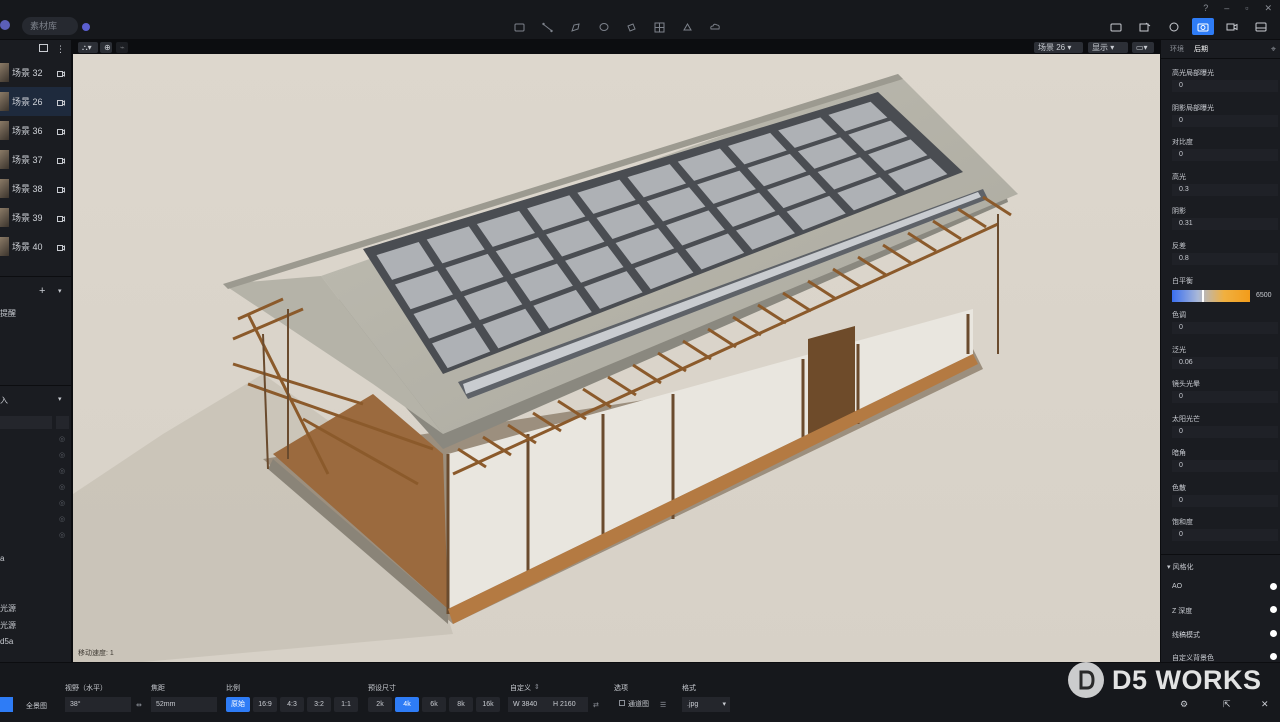 This screenshot has width=1280, height=722. I want to click on layer-search-input, so click(26, 422).